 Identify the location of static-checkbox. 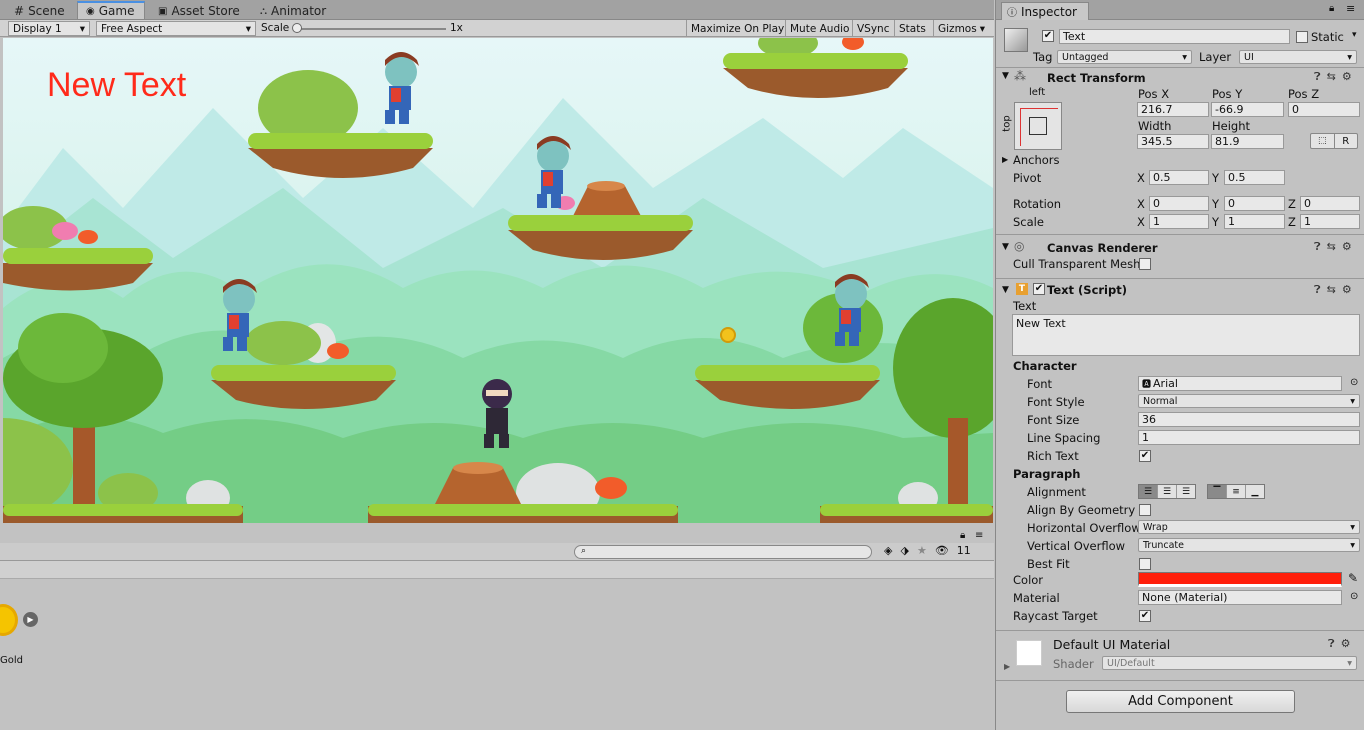
(1302, 37).